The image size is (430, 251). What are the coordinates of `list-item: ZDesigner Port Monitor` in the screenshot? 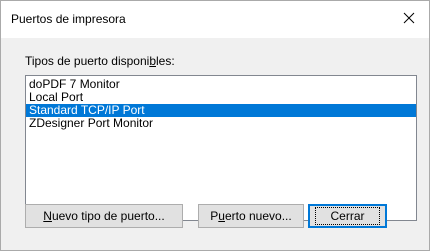 It's located at (221, 123).